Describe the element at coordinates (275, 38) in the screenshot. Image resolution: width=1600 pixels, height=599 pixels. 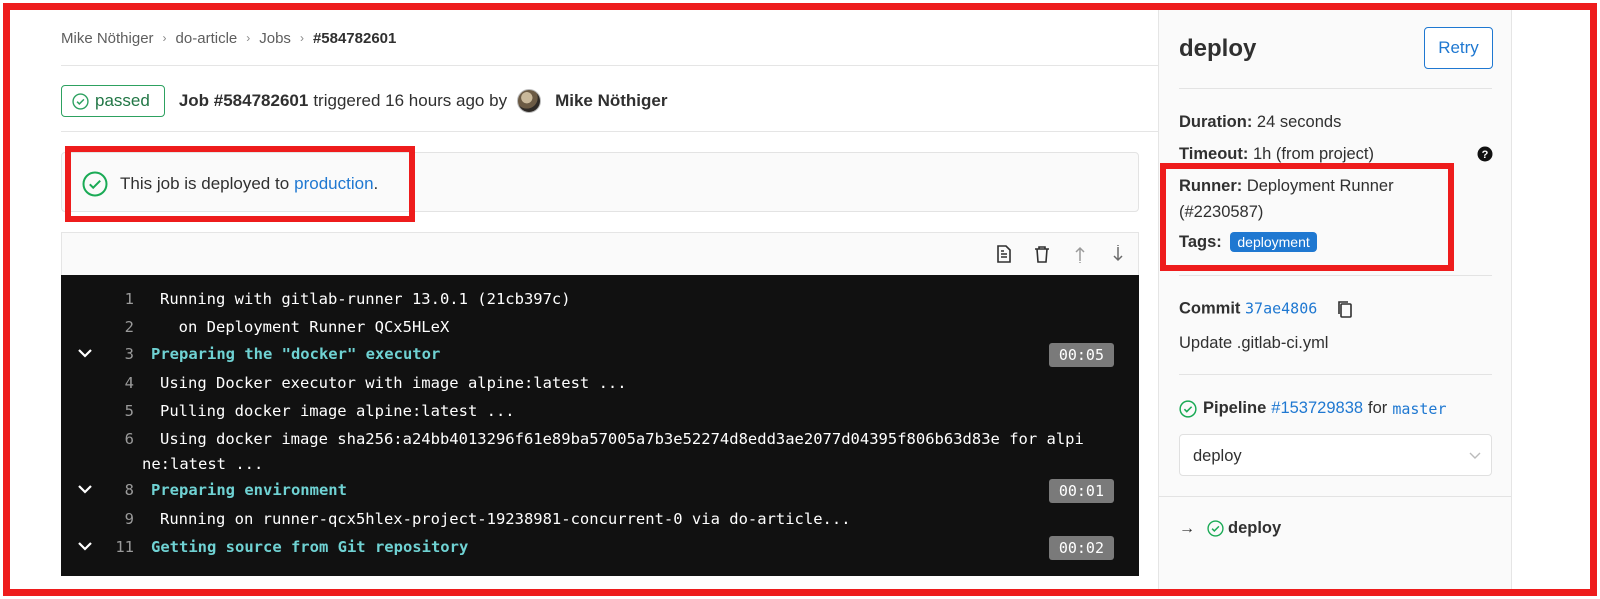
I see `breadcrumb-jobs: Jobs` at that location.